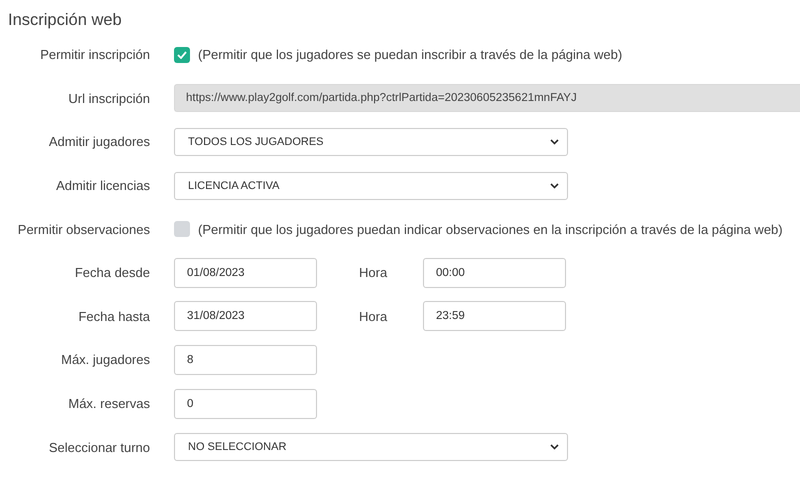  Describe the element at coordinates (105, 360) in the screenshot. I see `field-label: Máx. jugadores` at that location.